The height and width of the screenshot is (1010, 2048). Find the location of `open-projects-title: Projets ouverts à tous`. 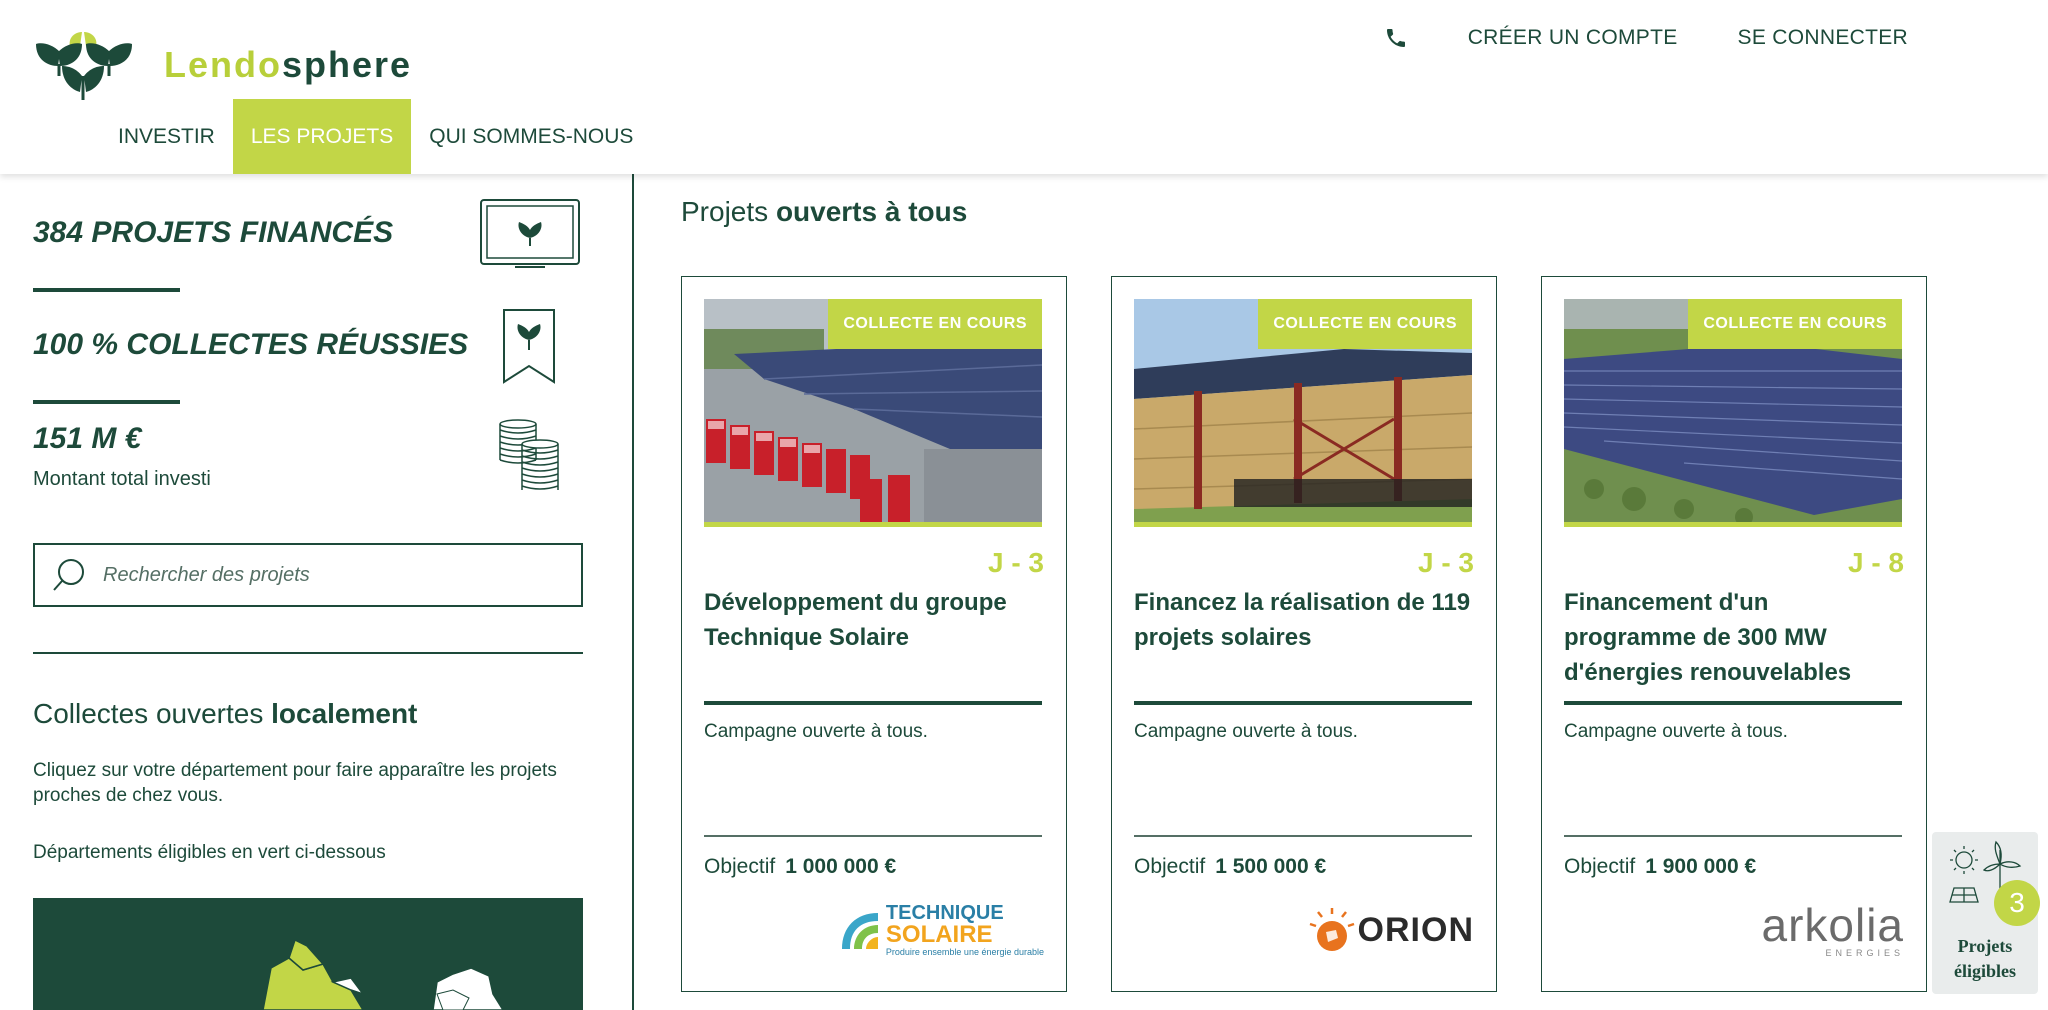

open-projects-title: Projets ouverts à tous is located at coordinates (824, 211).